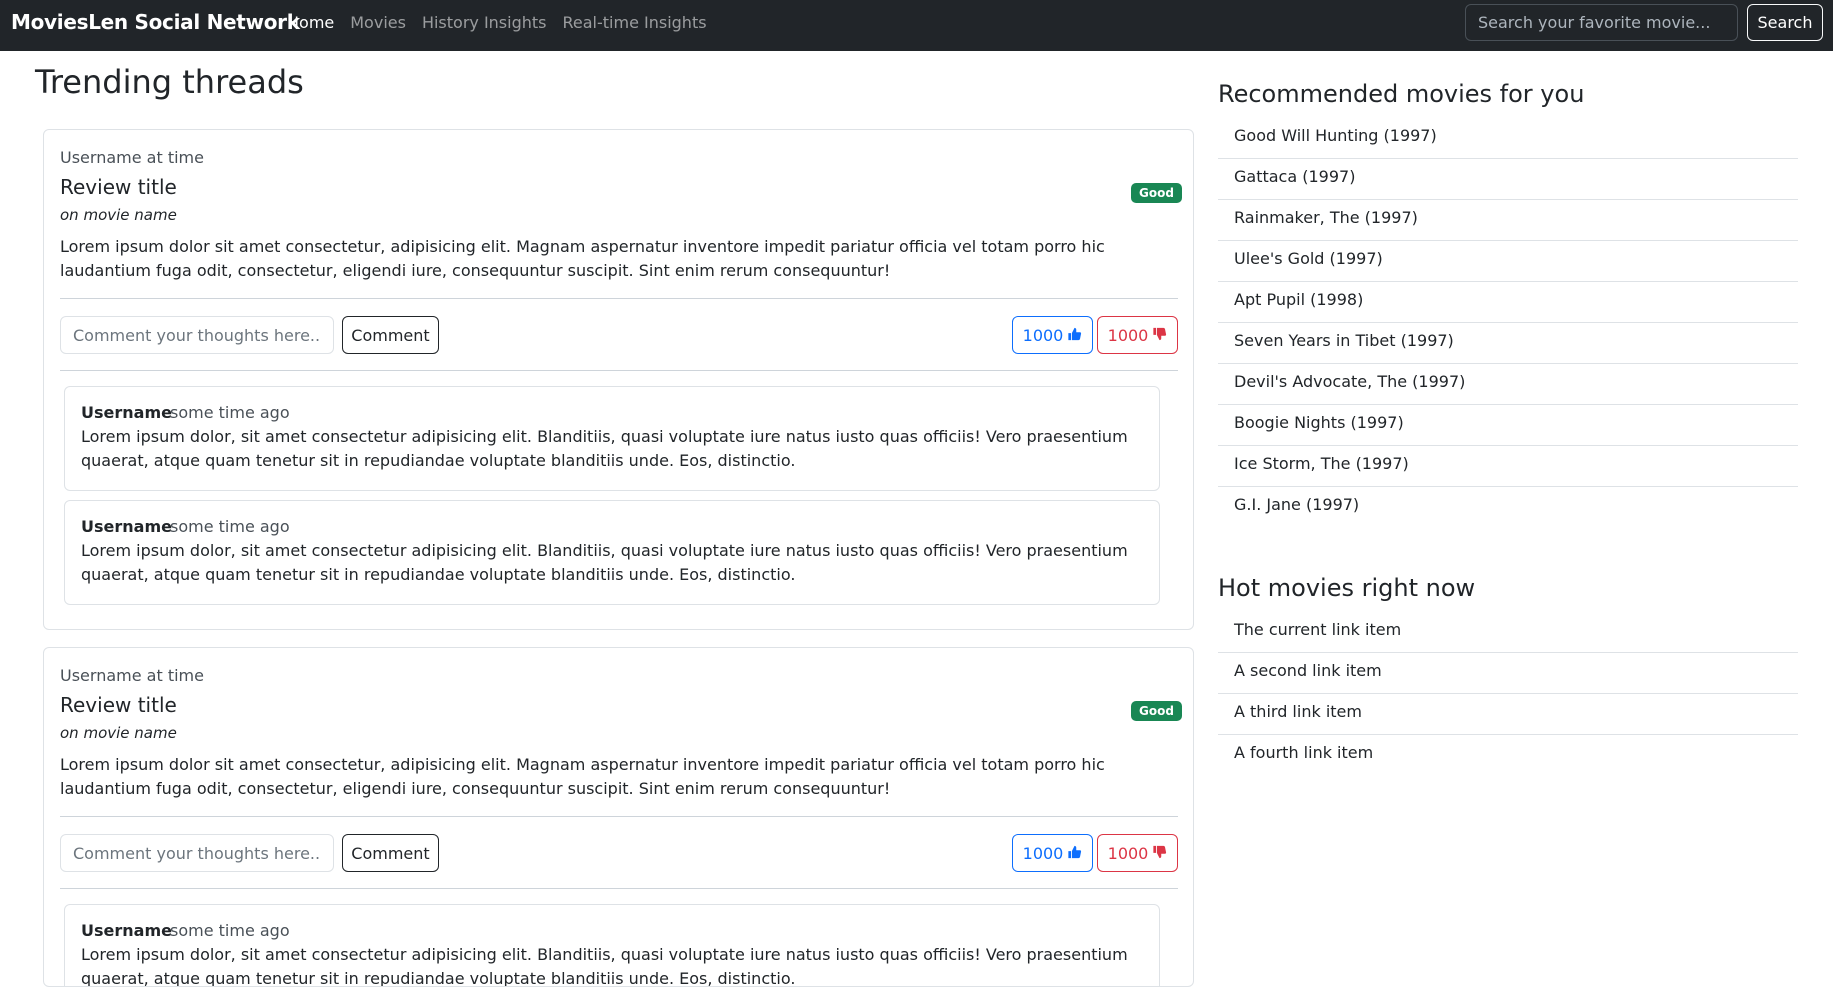 Image resolution: width=1833 pixels, height=987 pixels. What do you see at coordinates (1508, 714) in the screenshot?
I see `hot-movie-item: A third link item` at bounding box center [1508, 714].